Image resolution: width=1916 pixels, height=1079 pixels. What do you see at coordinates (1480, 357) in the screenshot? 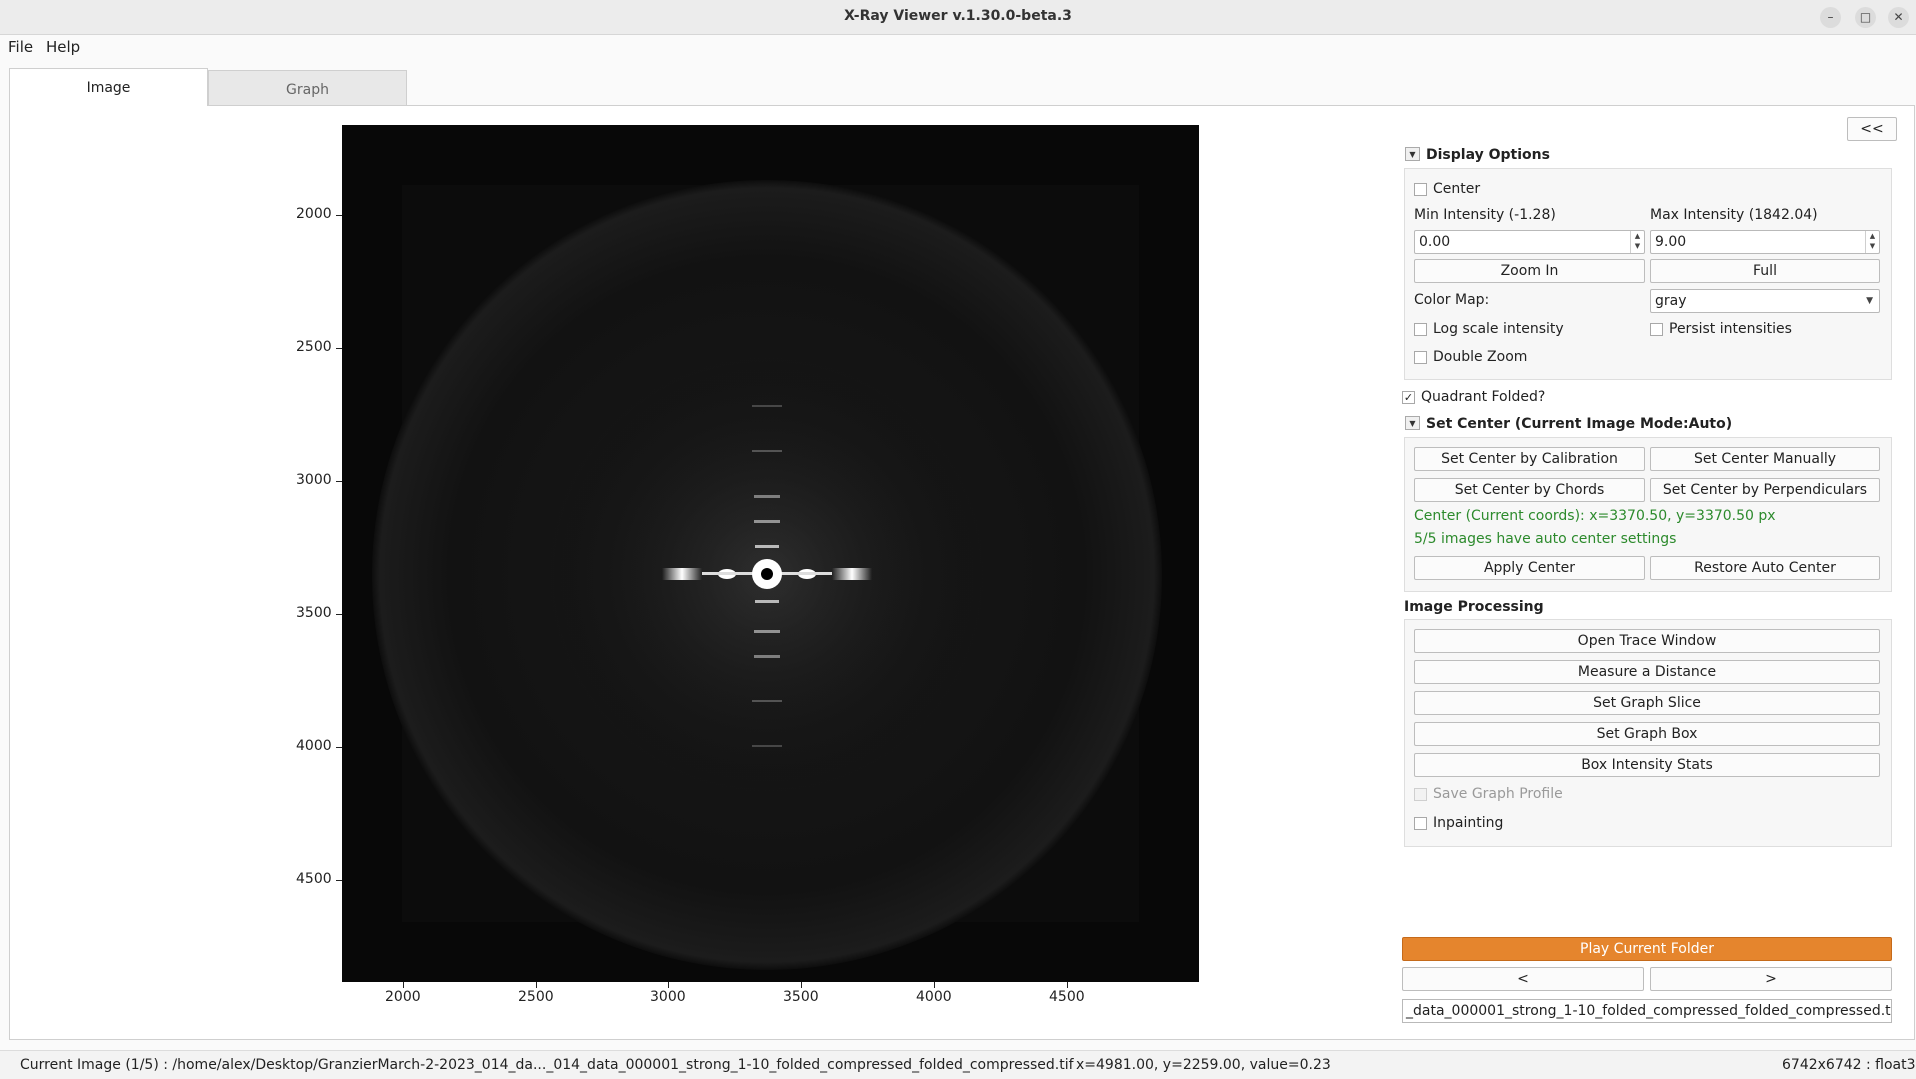
I see `double-zoom-label: Double Zoom` at bounding box center [1480, 357].